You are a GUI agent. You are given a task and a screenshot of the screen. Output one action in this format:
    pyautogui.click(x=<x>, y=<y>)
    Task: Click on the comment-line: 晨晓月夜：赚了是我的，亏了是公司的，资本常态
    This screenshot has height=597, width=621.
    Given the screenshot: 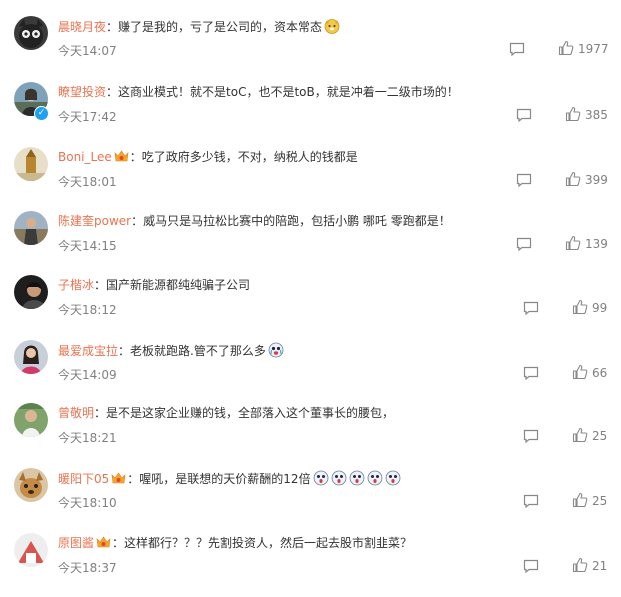 What is the action you would take?
    pyautogui.click(x=199, y=26)
    